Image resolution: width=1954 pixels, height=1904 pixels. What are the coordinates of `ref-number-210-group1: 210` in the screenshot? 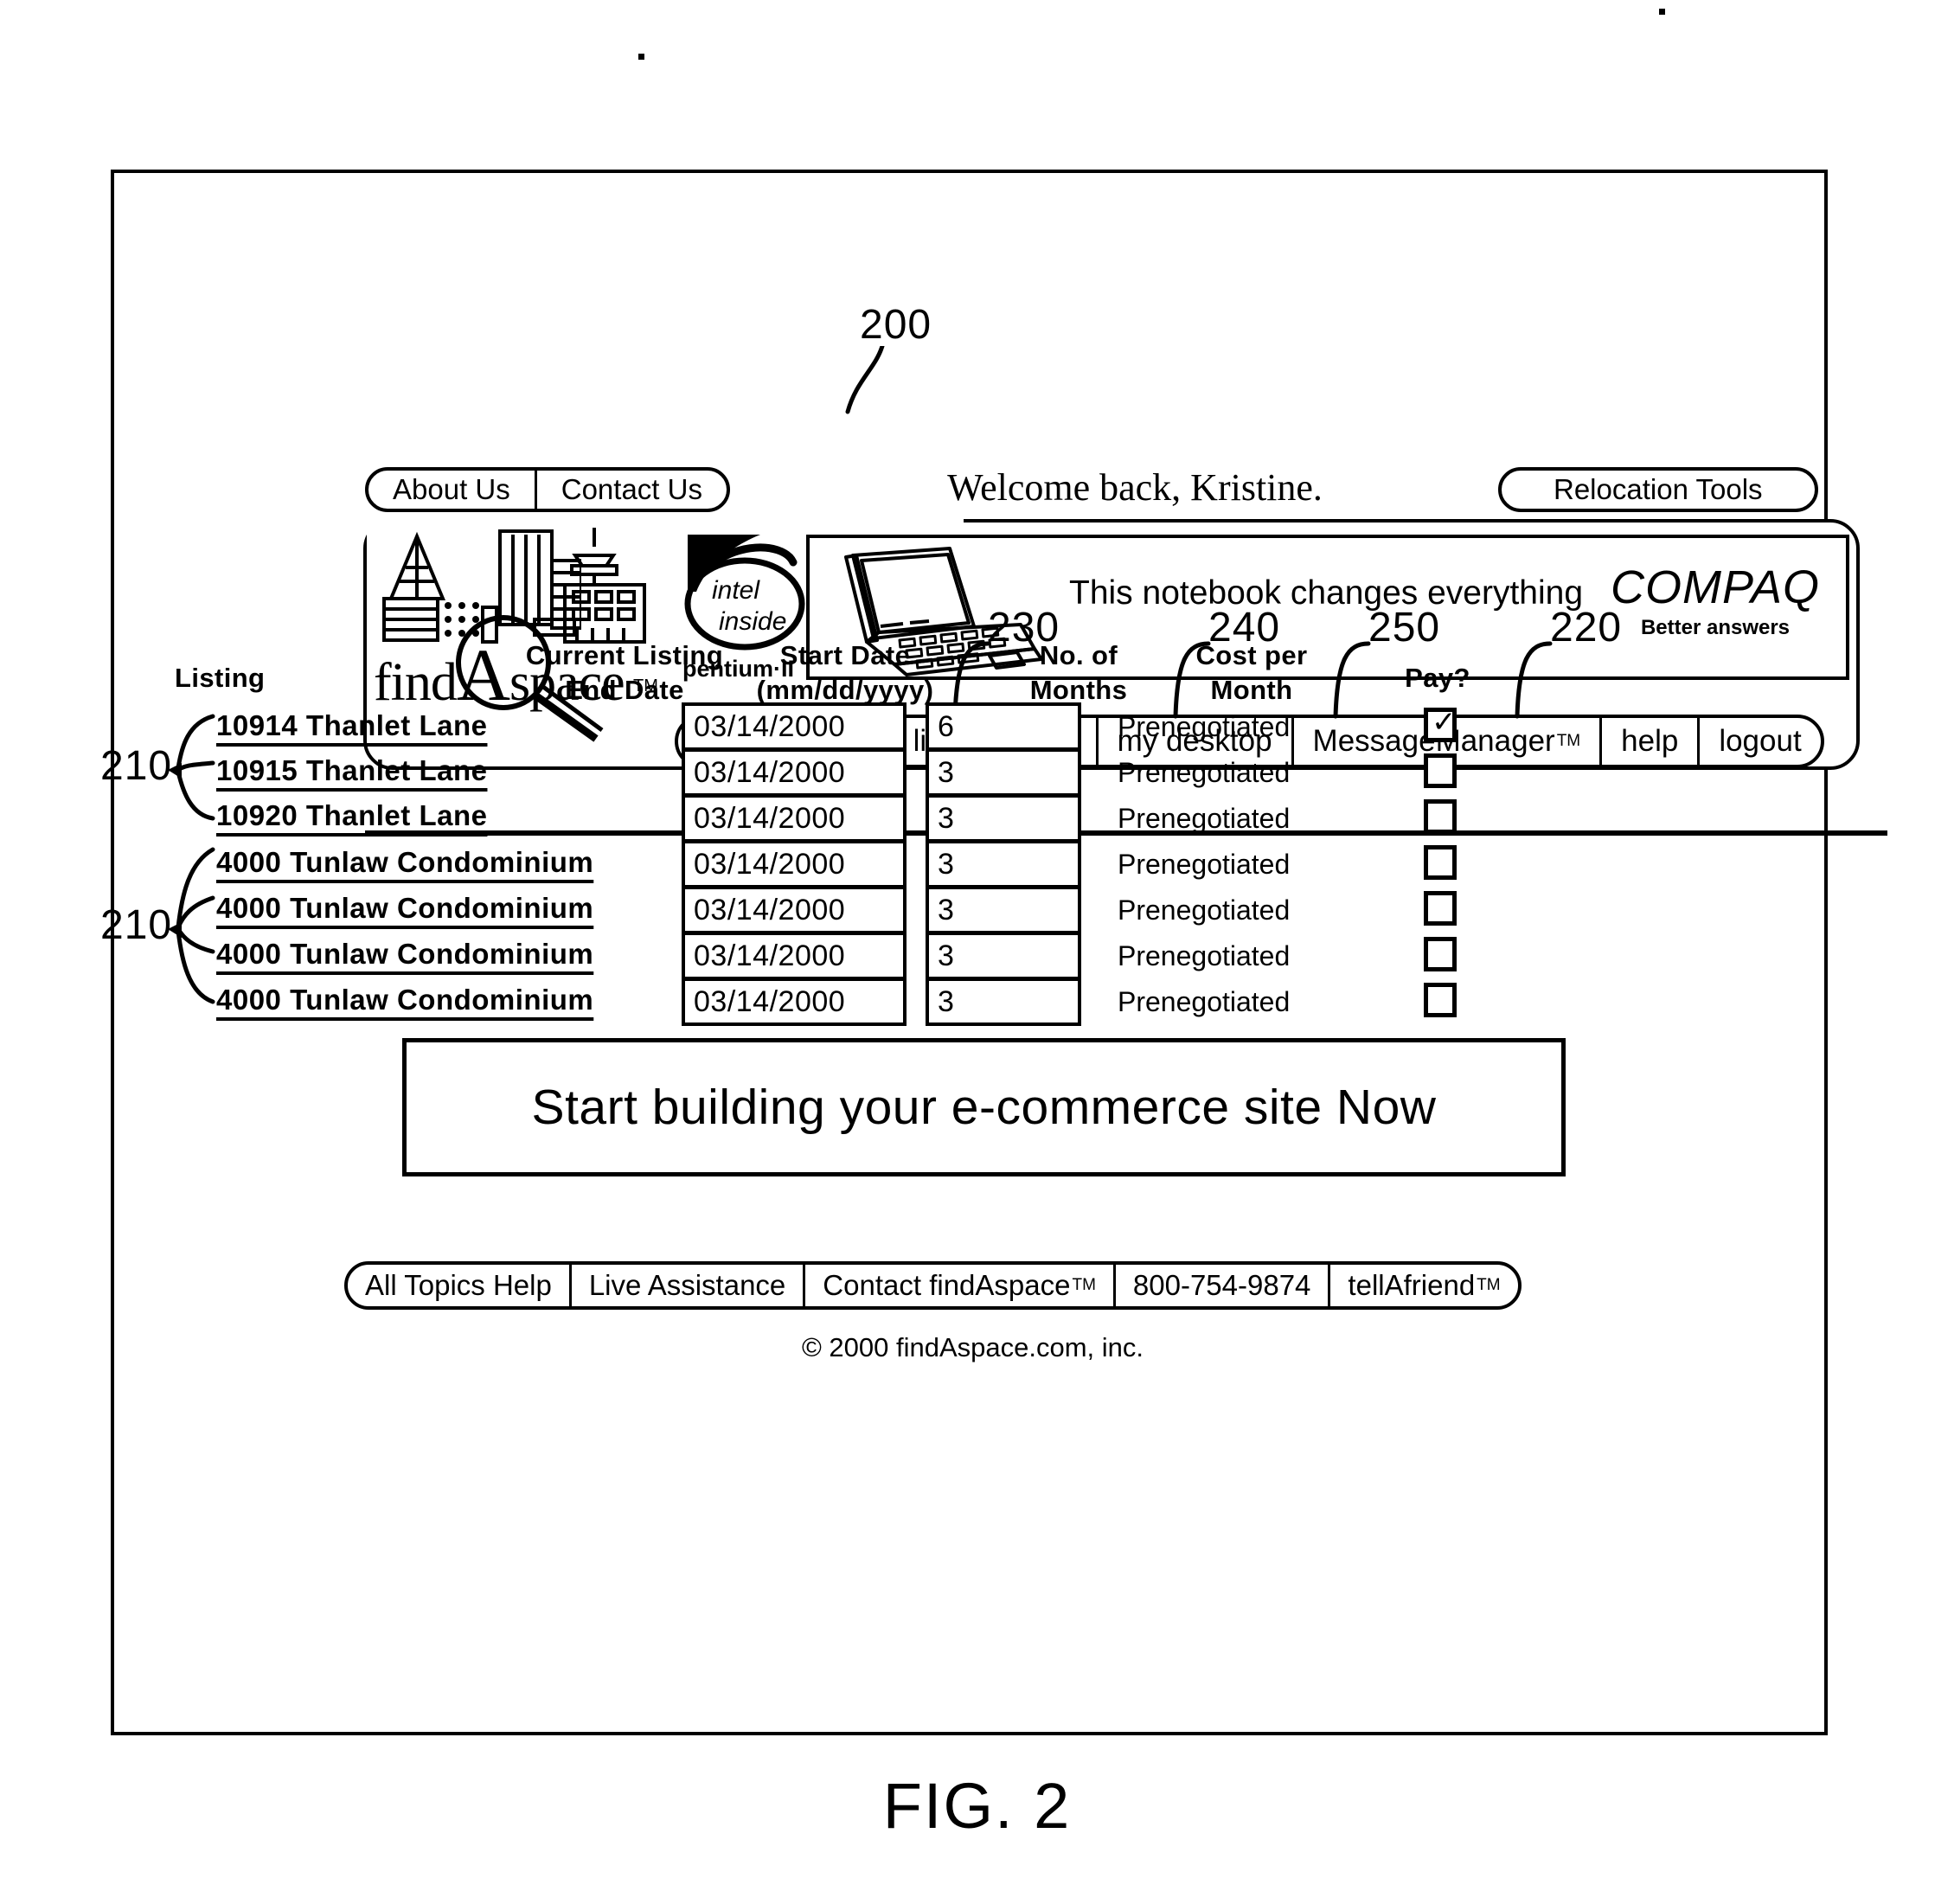 It's located at (136, 766).